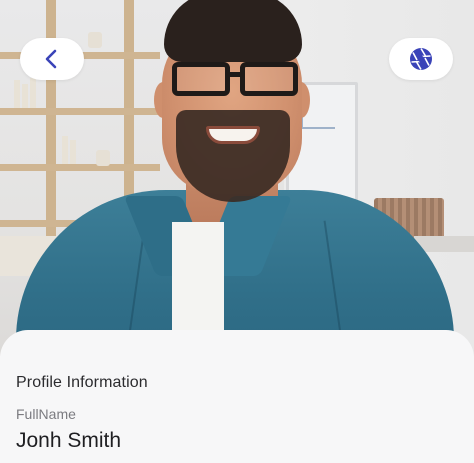 This screenshot has height=463, width=474. I want to click on glasses, so click(232, 80).